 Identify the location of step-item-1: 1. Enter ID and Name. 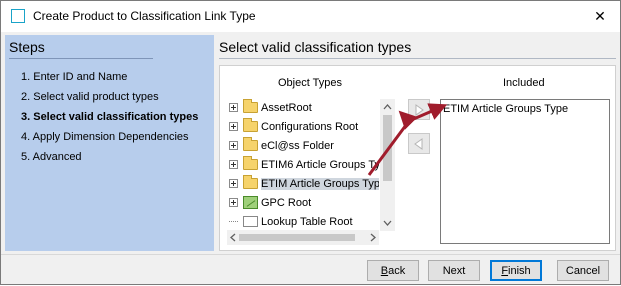
(74, 77).